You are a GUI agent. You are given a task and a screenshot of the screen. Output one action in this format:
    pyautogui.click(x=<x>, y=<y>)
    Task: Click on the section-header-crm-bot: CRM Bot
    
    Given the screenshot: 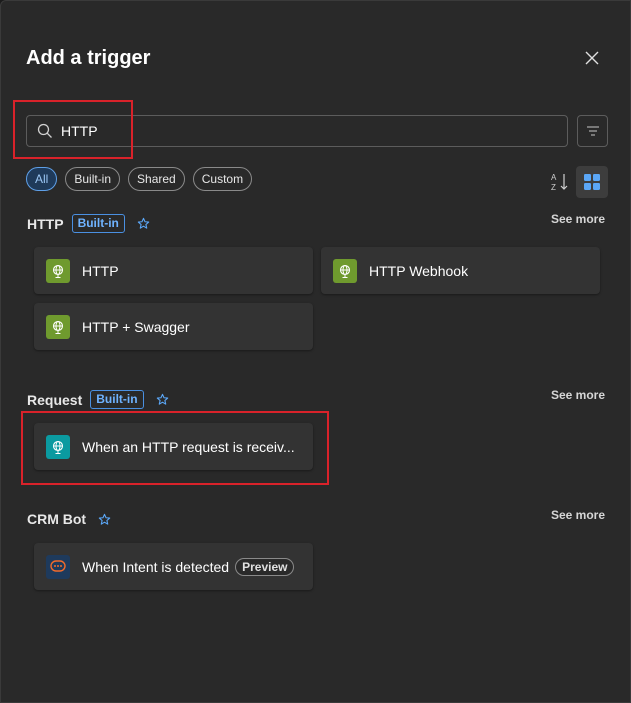 What is the action you would take?
    pyautogui.click(x=69, y=519)
    